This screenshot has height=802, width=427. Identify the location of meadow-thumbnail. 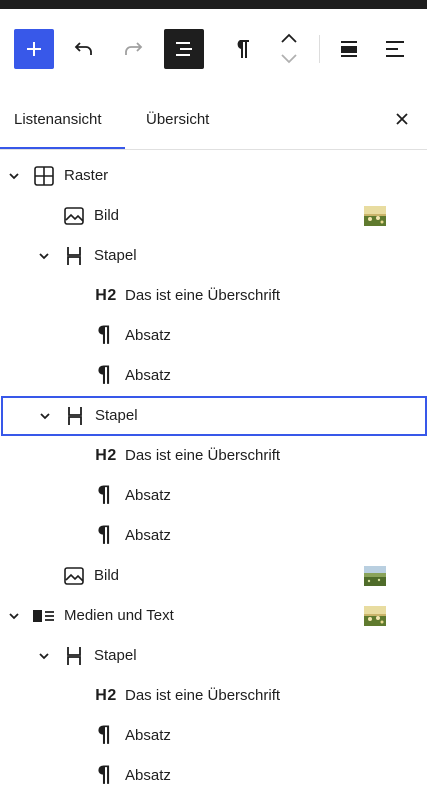
(375, 576).